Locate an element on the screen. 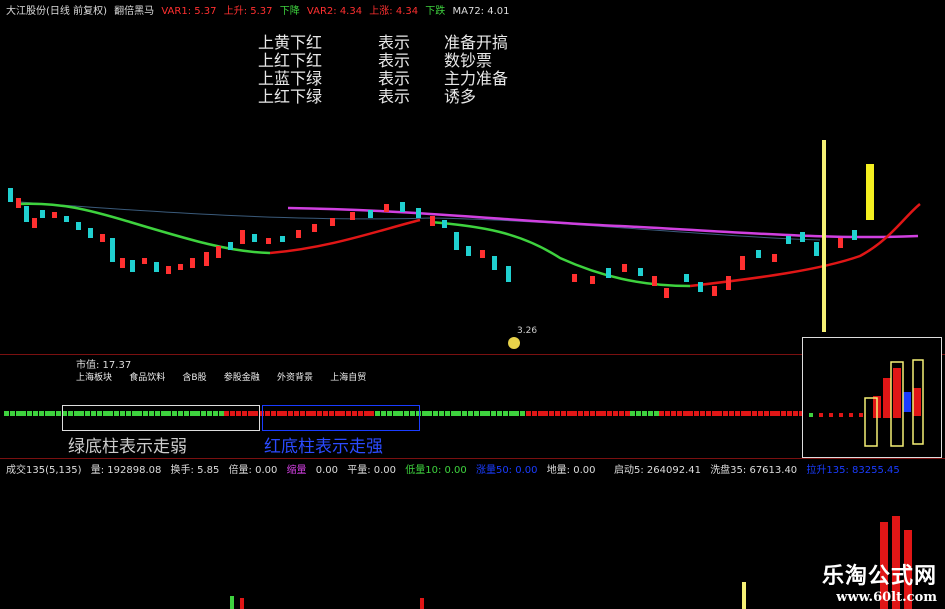 This screenshot has height=609, width=945. strong-highlight-box is located at coordinates (341, 418).